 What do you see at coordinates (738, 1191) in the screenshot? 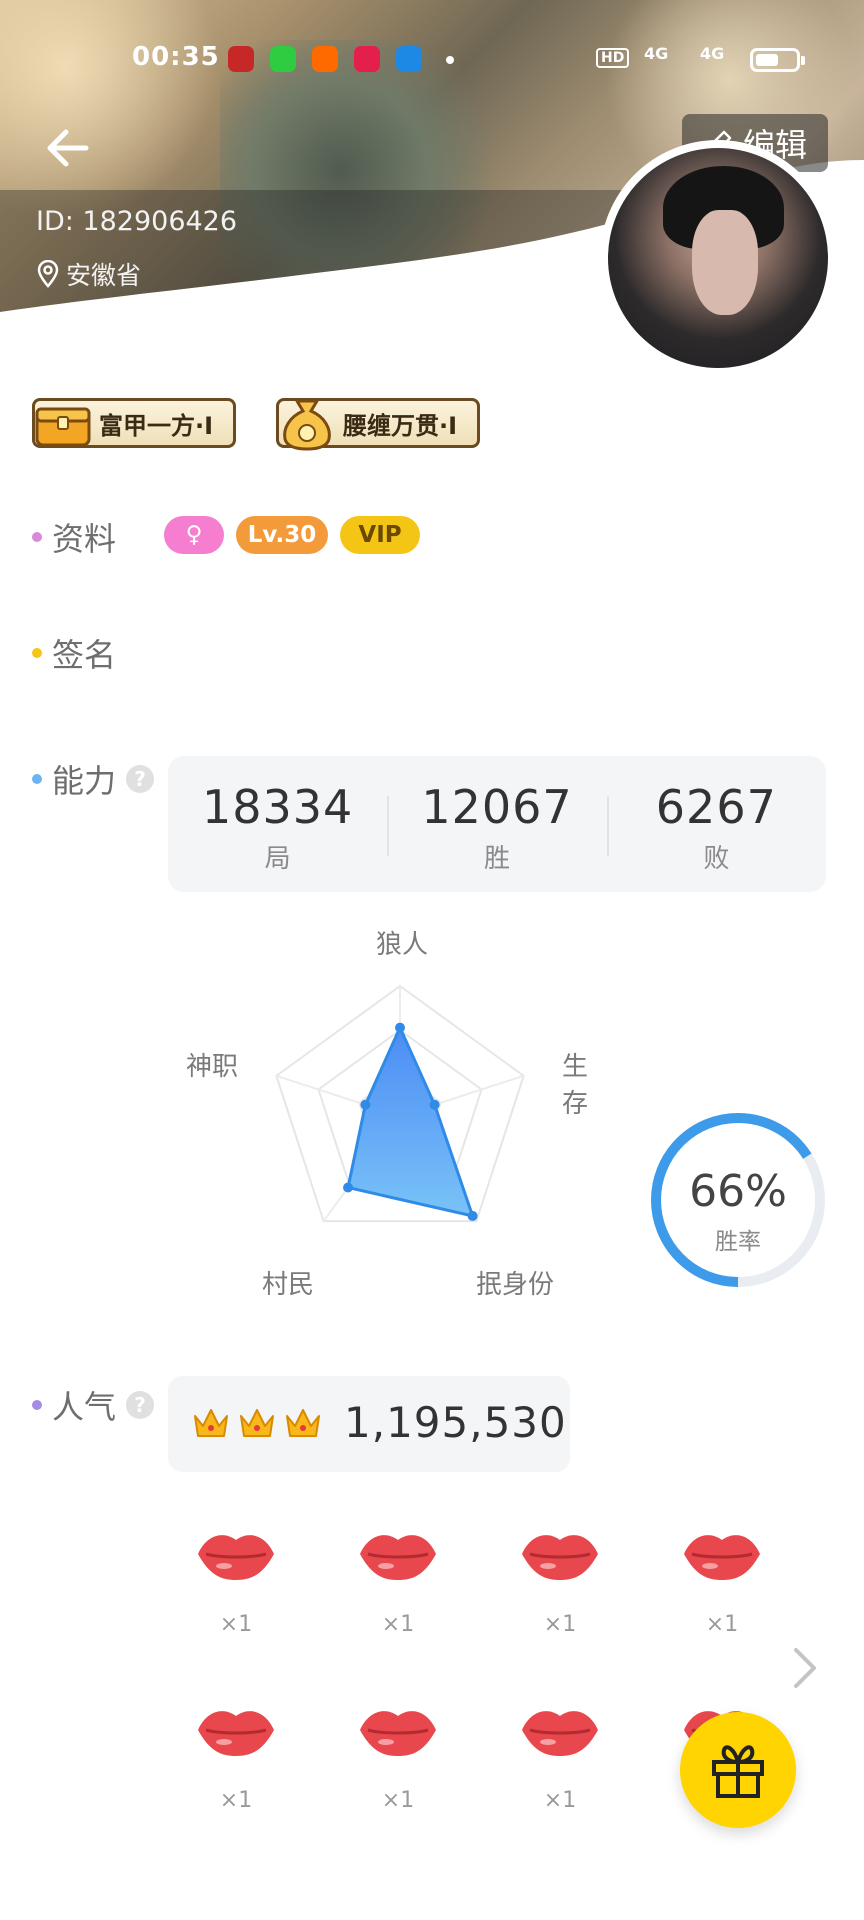
I see `winrate-value: 66%` at bounding box center [738, 1191].